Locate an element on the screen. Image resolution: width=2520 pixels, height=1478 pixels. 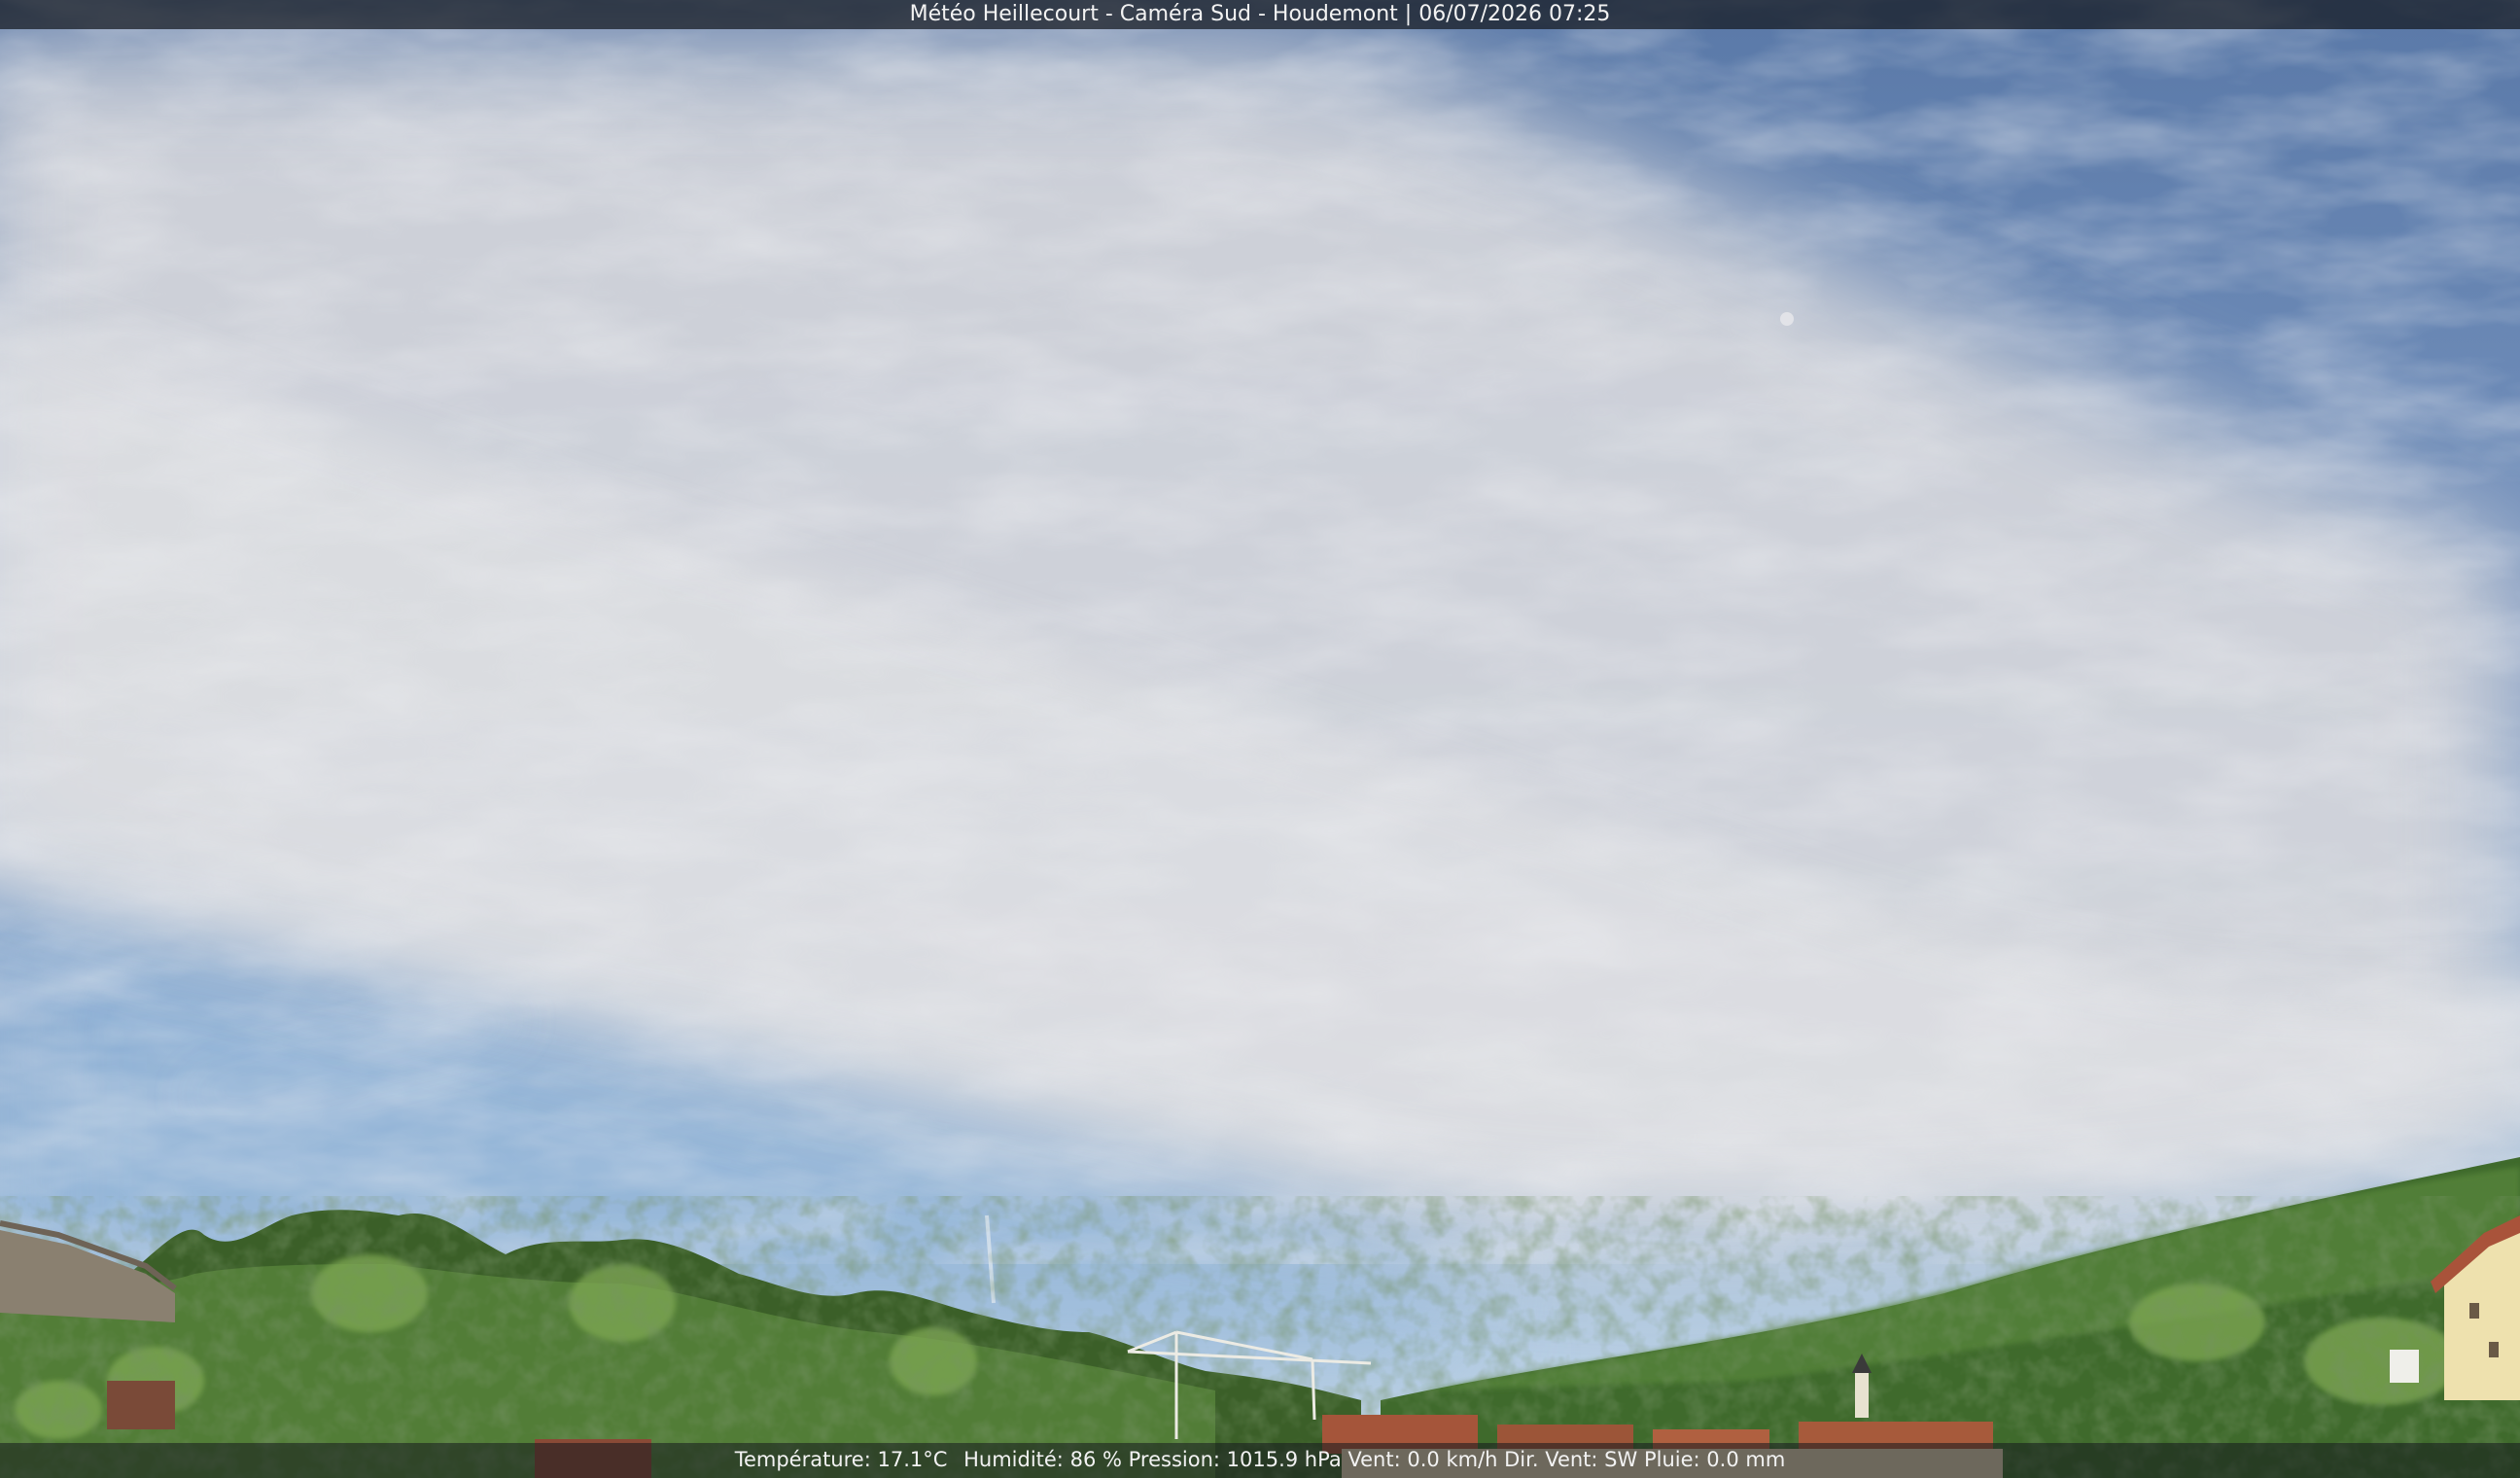
rain-value: 0.0 mm is located at coordinates (1746, 1459).